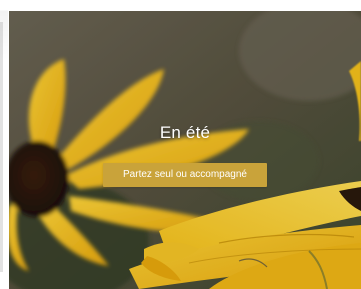 This screenshot has height=289, width=361. Describe the element at coordinates (185, 175) in the screenshot. I see `cta-button: Partez seul ou accompagné` at that location.